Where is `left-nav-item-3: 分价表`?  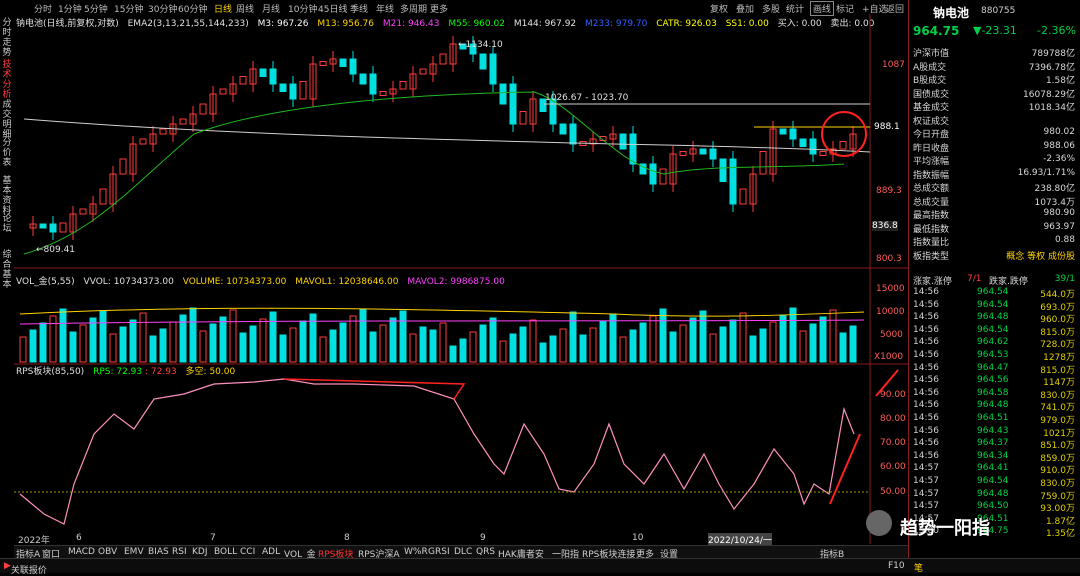
left-nav-item-3: 分价表 is located at coordinates (7, 153).